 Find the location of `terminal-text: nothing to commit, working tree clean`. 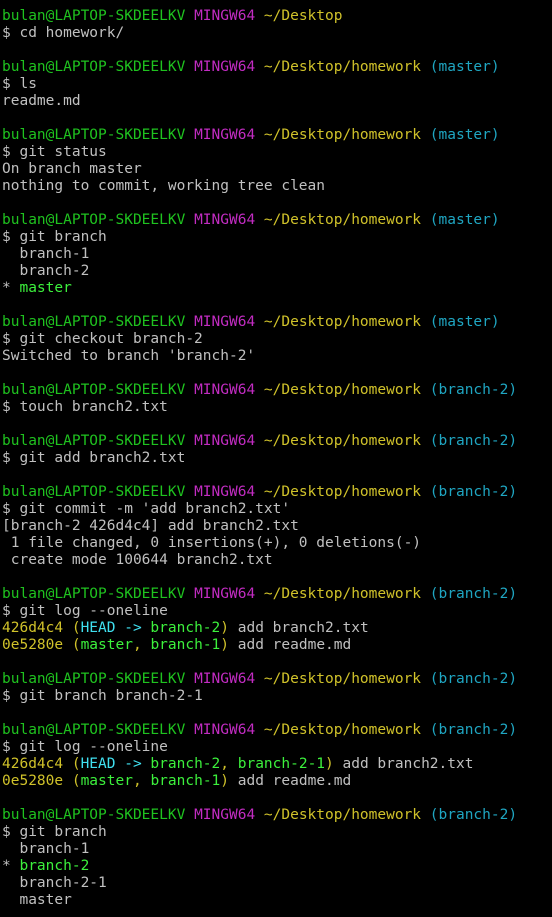

terminal-text: nothing to commit, working tree clean is located at coordinates (164, 186).